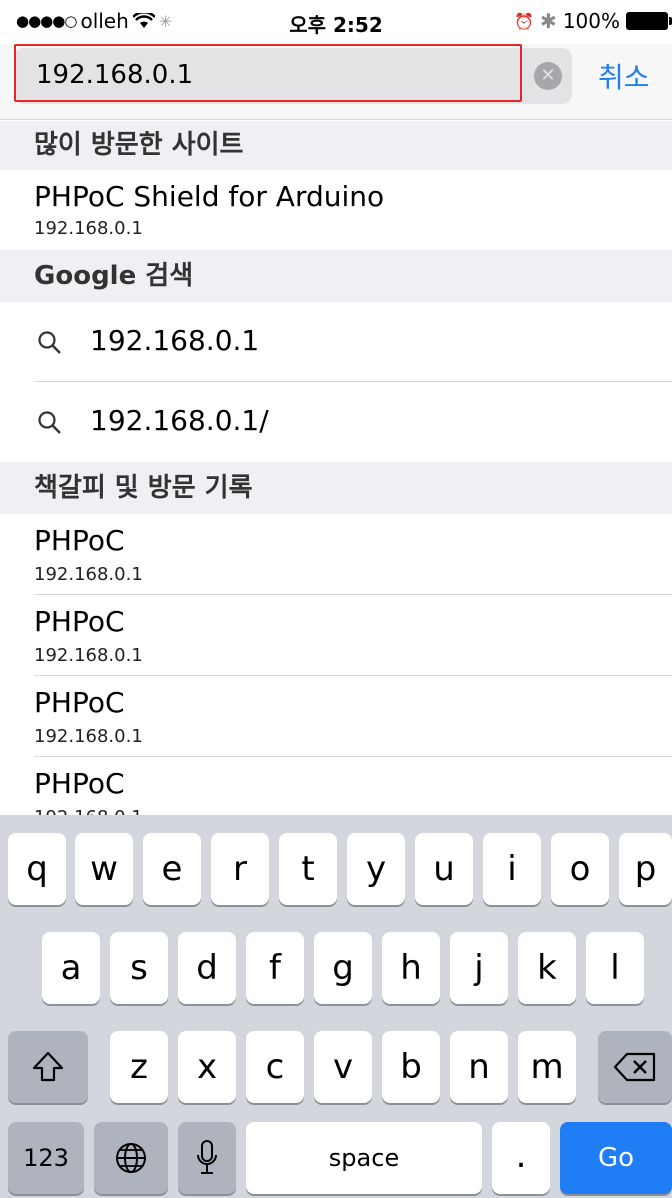 The image size is (672, 1198). Describe the element at coordinates (376, 869) in the screenshot. I see `key-y: y` at that location.